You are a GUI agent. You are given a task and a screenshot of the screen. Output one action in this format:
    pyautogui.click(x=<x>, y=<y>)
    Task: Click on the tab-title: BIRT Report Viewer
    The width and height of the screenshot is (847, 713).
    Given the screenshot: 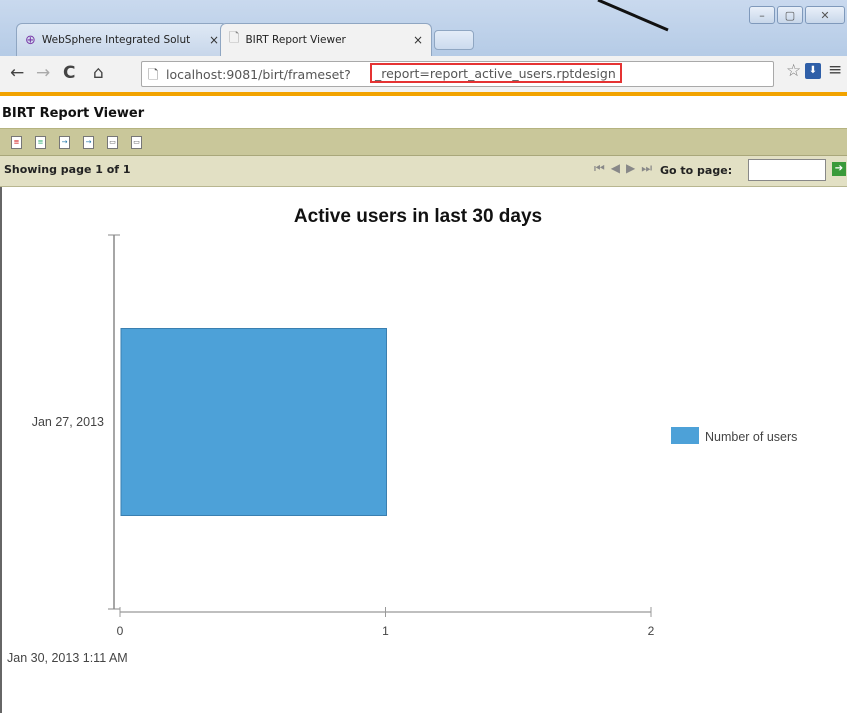 What is the action you would take?
    pyautogui.click(x=295, y=40)
    